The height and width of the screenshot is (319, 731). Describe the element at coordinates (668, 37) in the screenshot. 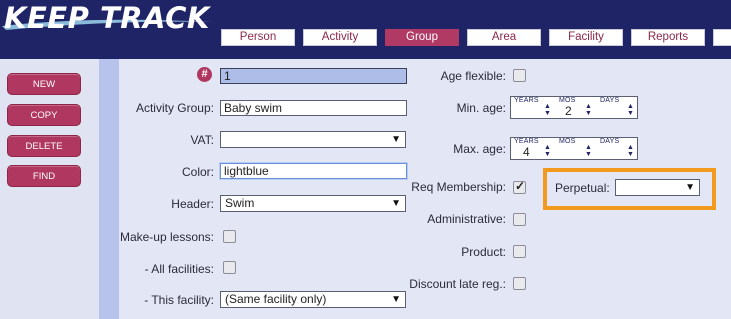

I see `tab-reports: Reports` at that location.